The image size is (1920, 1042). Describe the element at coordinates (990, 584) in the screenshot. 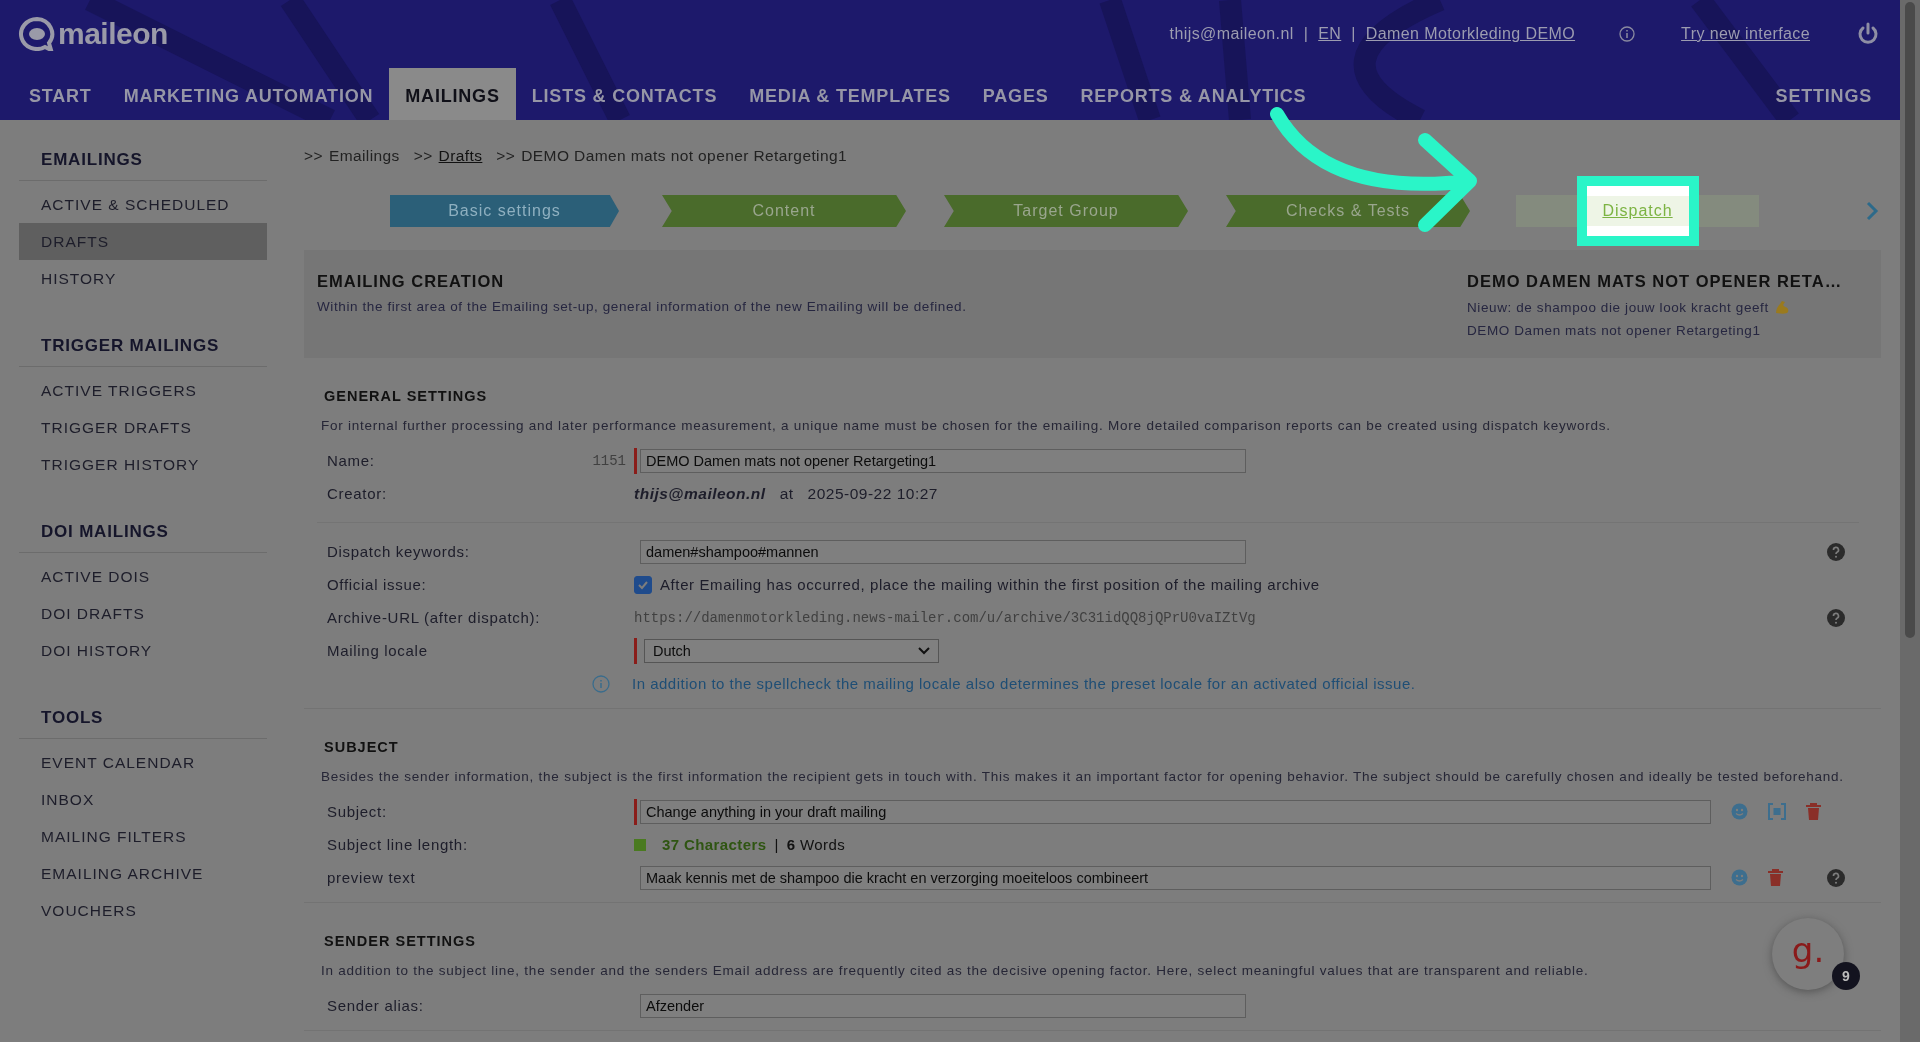

I see `checkbox-label: After Emailing has occurred, place the mailing within the first position of the mailing archive` at that location.